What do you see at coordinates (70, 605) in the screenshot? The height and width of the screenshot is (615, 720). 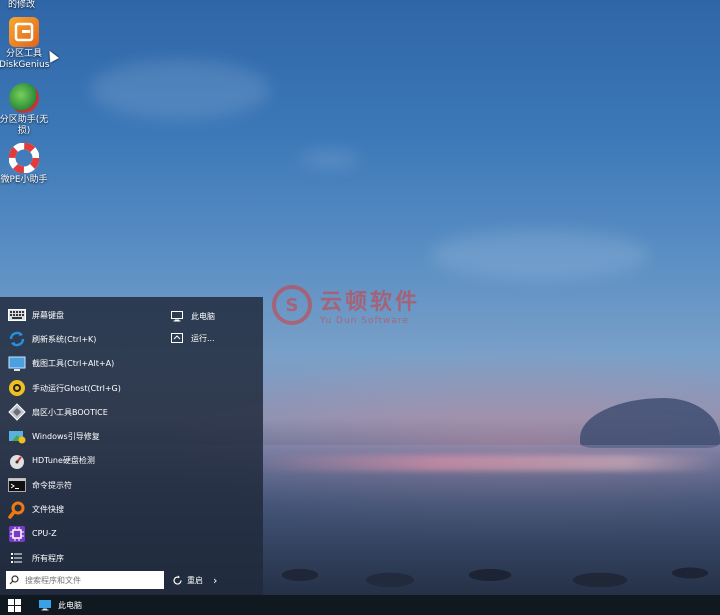 I see `taskbar-item-label: 此电脑` at bounding box center [70, 605].